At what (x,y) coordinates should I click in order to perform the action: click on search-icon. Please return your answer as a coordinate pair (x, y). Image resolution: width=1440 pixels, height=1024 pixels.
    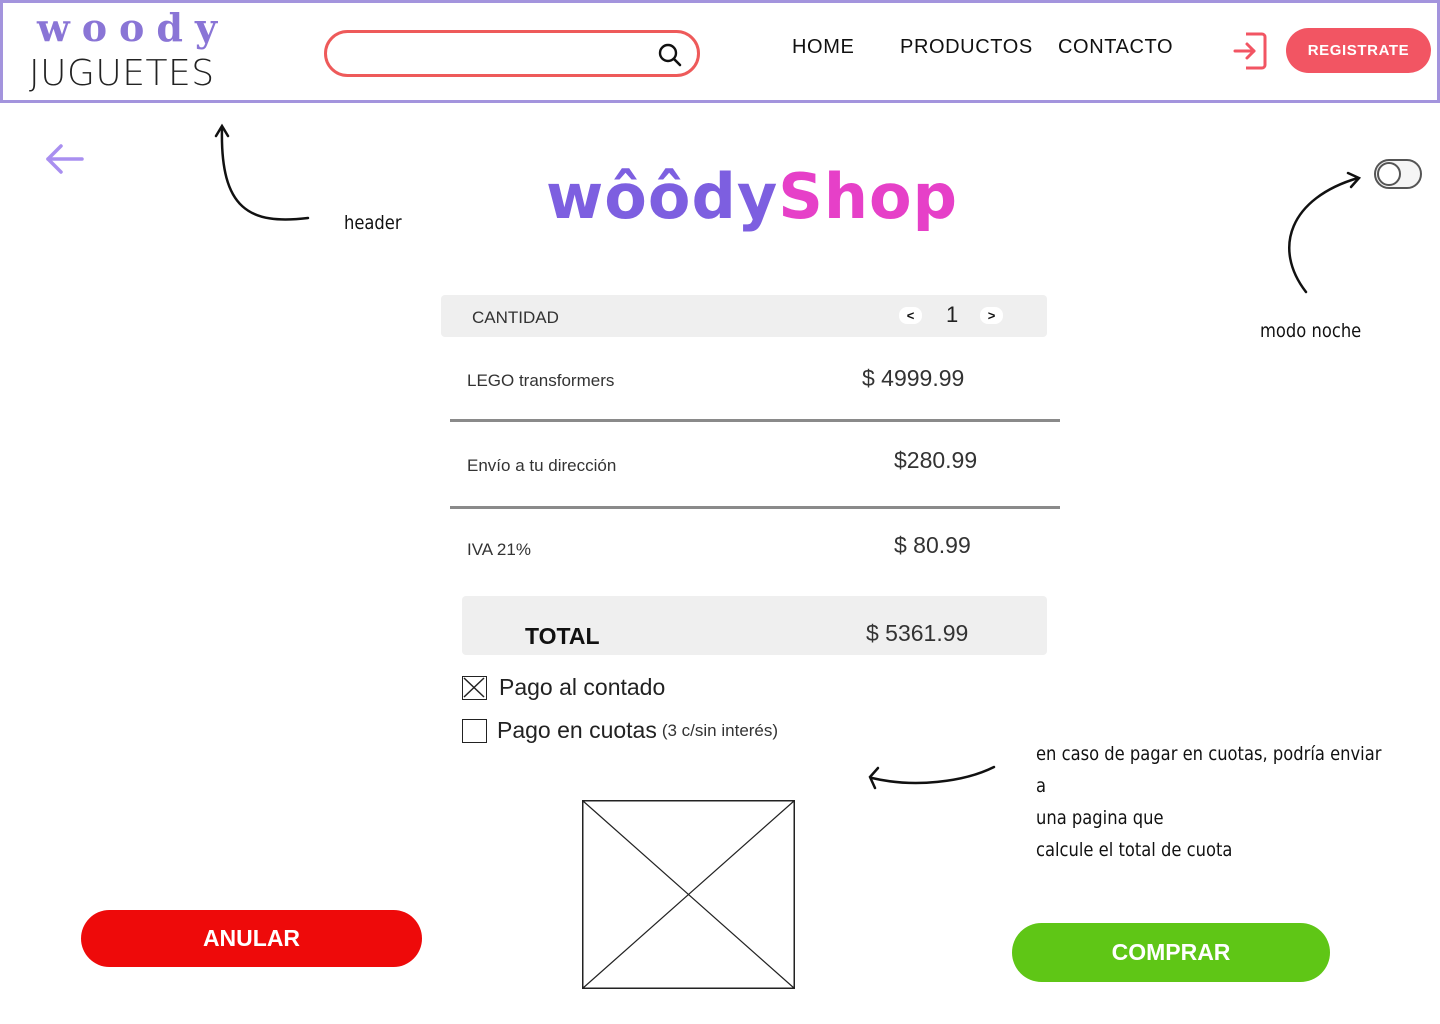
    Looking at the image, I should click on (670, 55).